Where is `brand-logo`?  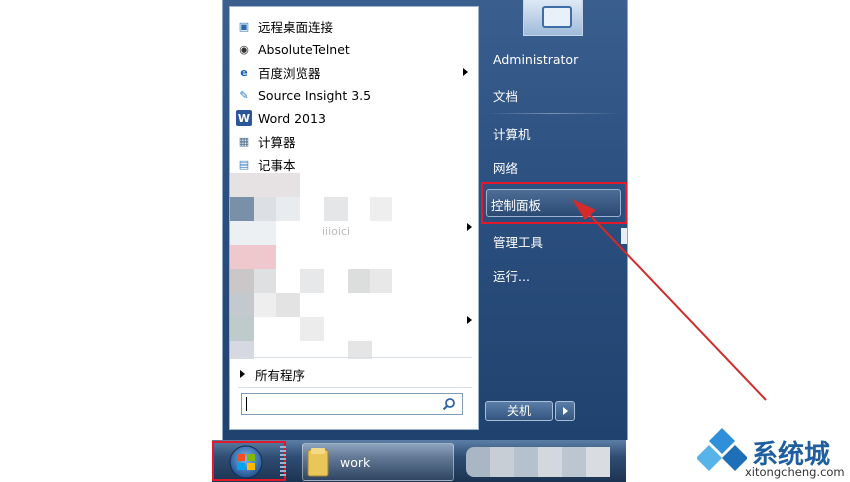
brand-logo is located at coordinates (722, 449).